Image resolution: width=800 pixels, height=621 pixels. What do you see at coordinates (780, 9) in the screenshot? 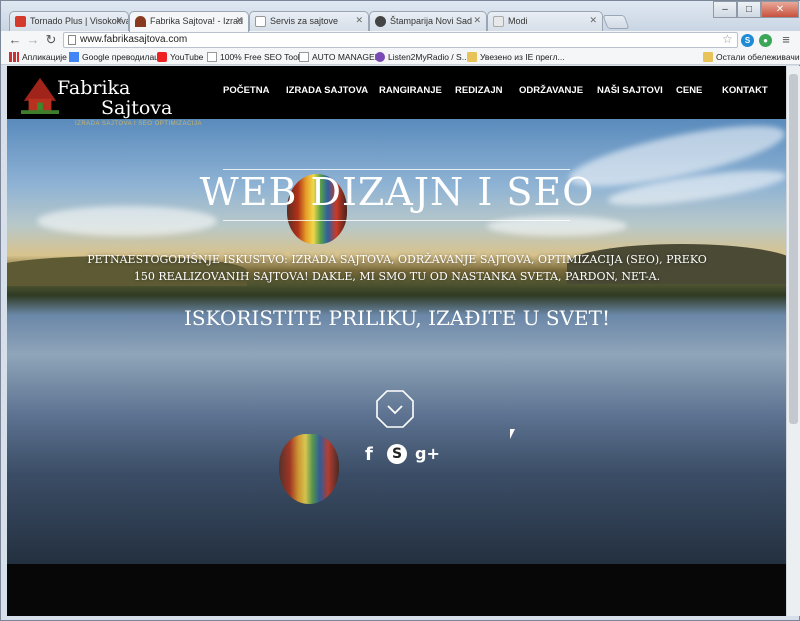
I see `close-window-button: ✕` at bounding box center [780, 9].